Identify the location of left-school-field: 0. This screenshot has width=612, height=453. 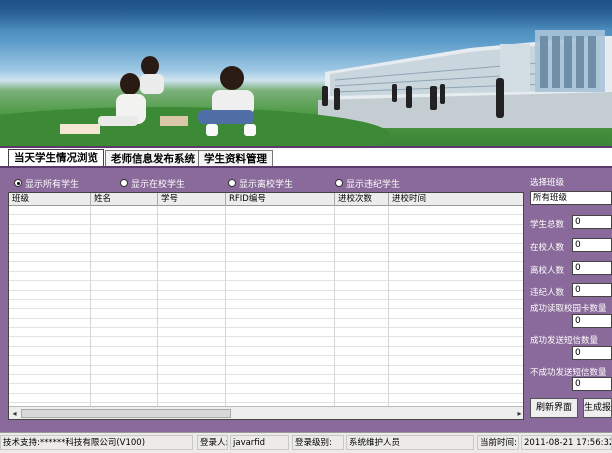
(592, 268).